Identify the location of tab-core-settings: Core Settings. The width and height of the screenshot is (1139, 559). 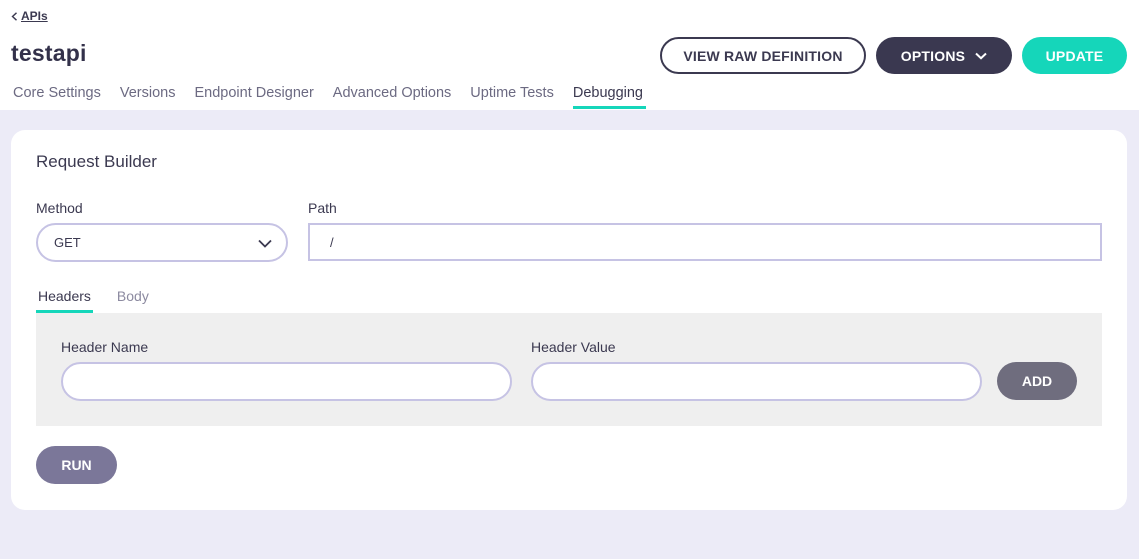
(57, 96).